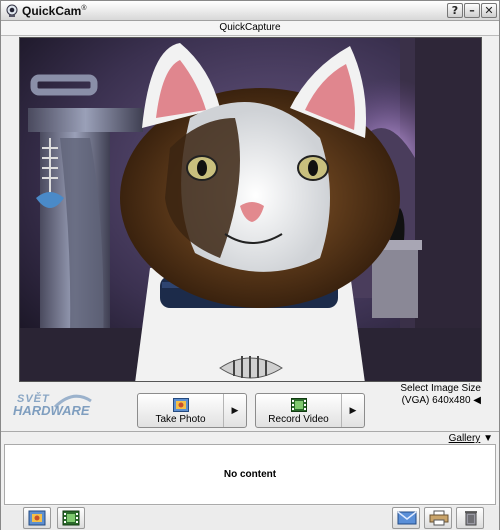  Describe the element at coordinates (54, 11) in the screenshot. I see `window-title: QuickCam®` at that location.